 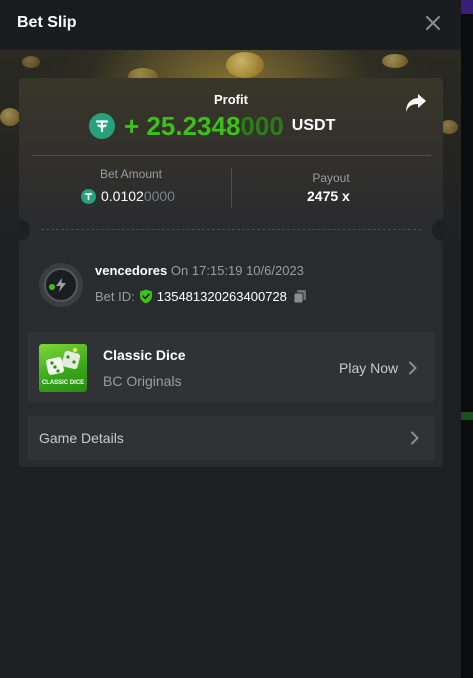 What do you see at coordinates (262, 125) in the screenshot?
I see `profit-value-trailing: 000` at bounding box center [262, 125].